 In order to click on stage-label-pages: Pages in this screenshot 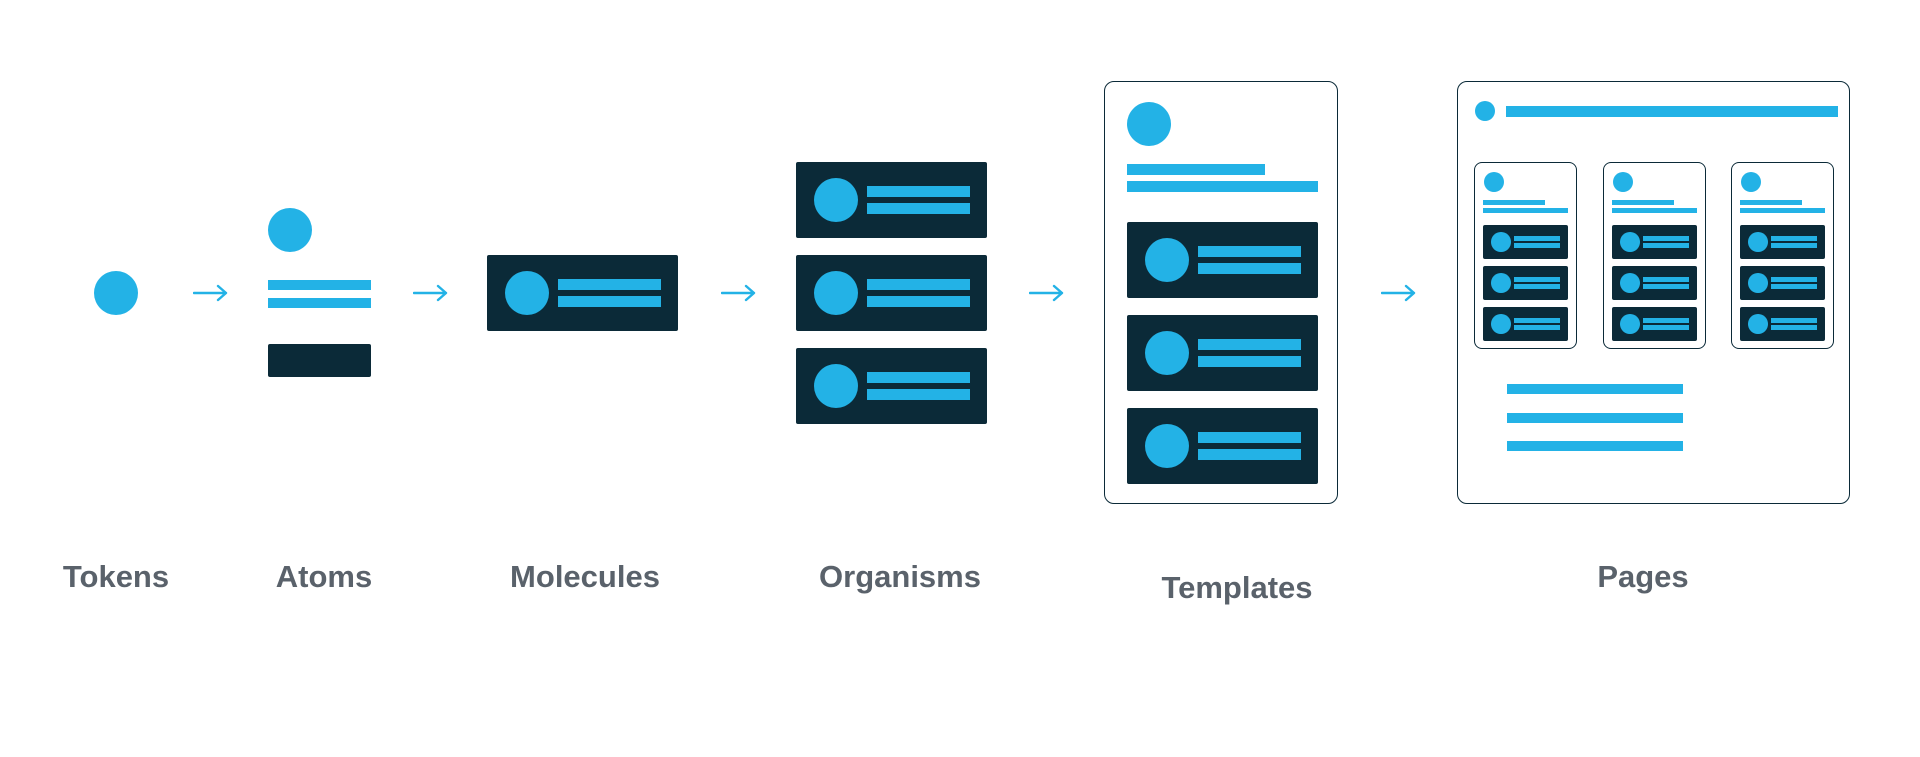, I will do `click(1643, 576)`.